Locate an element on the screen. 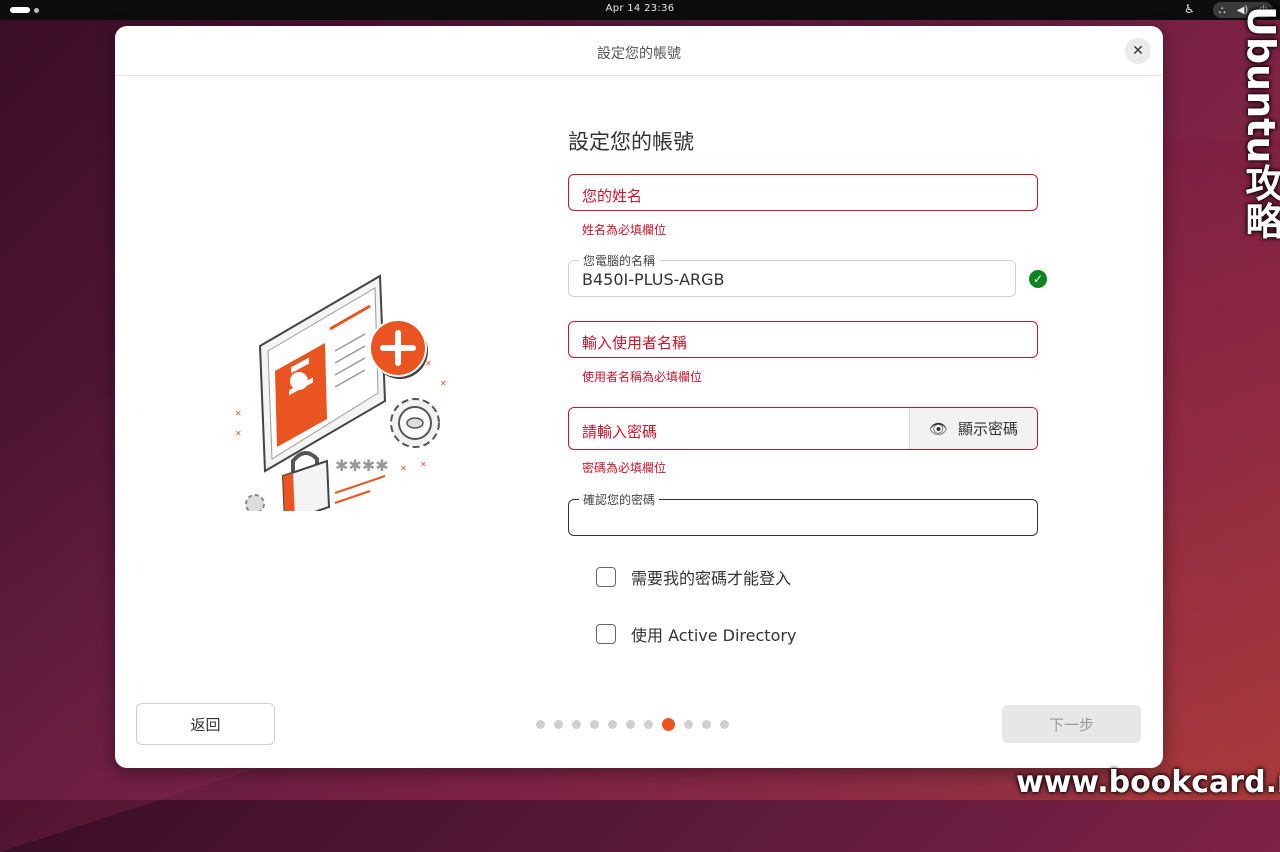 This screenshot has height=852, width=1280. require-password-checkbox is located at coordinates (606, 577).